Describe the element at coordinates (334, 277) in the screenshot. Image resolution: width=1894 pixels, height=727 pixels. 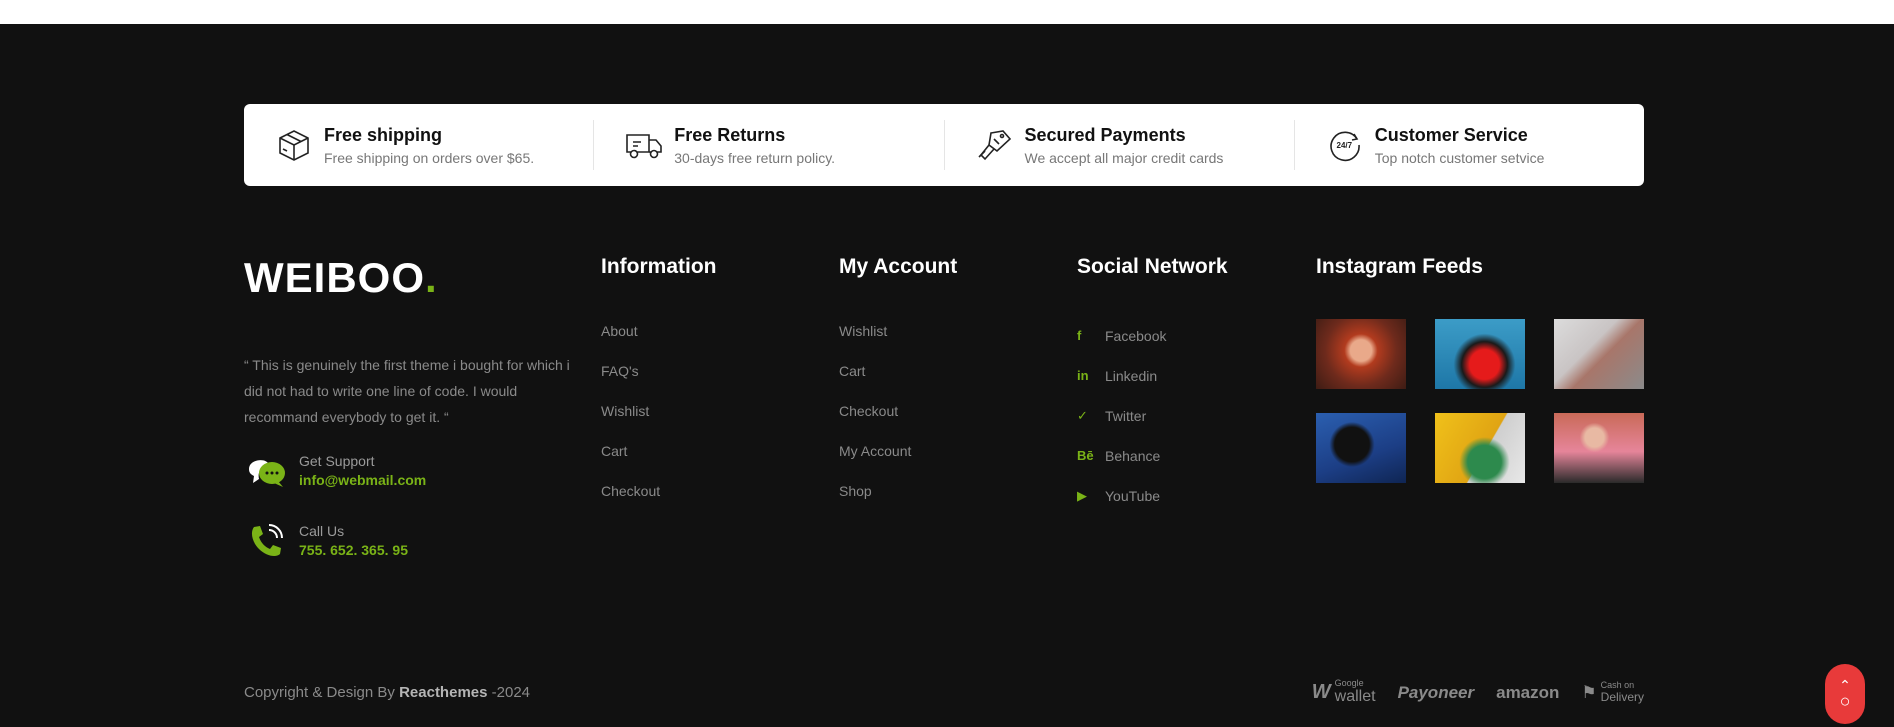
I see `logo-text: WEIBOO` at that location.